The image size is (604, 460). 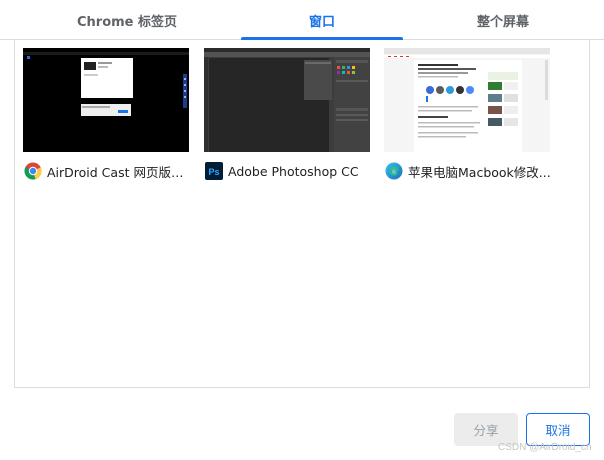 I want to click on chrome-icon, so click(x=33, y=171).